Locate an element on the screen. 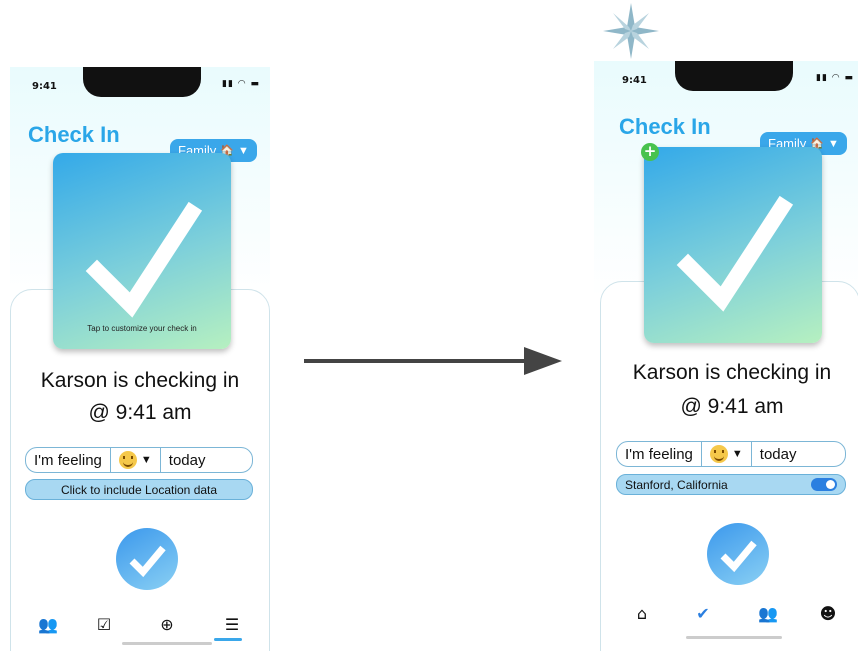 The height and width of the screenshot is (651, 858). include-location-button: Click to include Location data is located at coordinates (139, 489).